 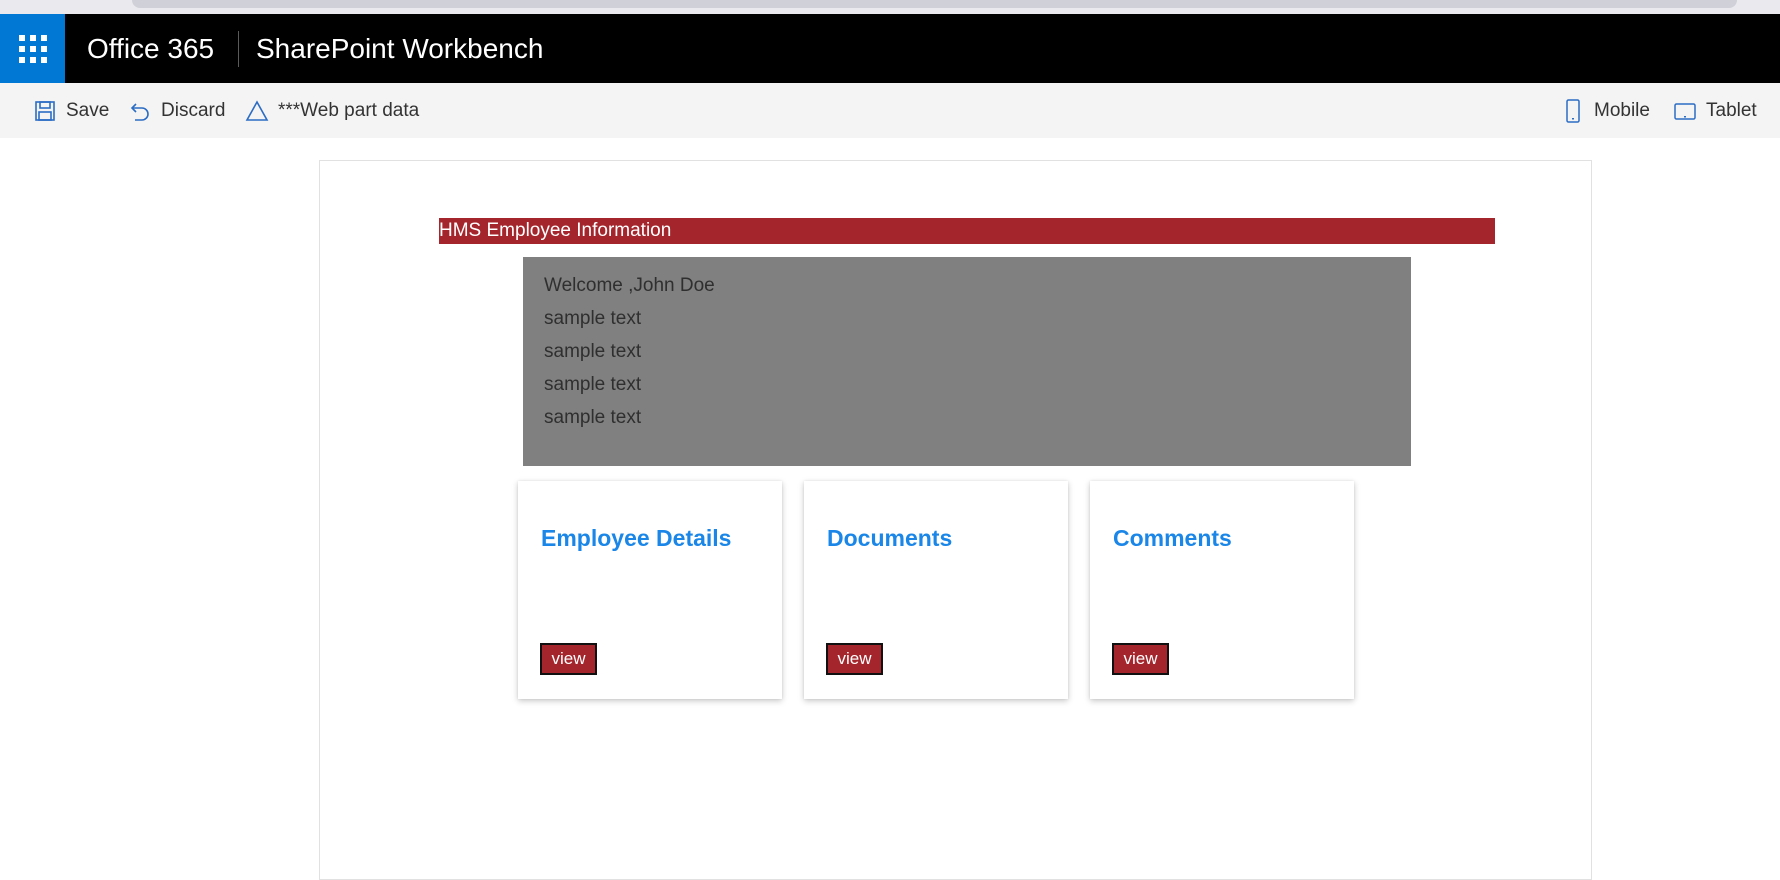 I want to click on documents-card: Documents view, so click(x=936, y=590).